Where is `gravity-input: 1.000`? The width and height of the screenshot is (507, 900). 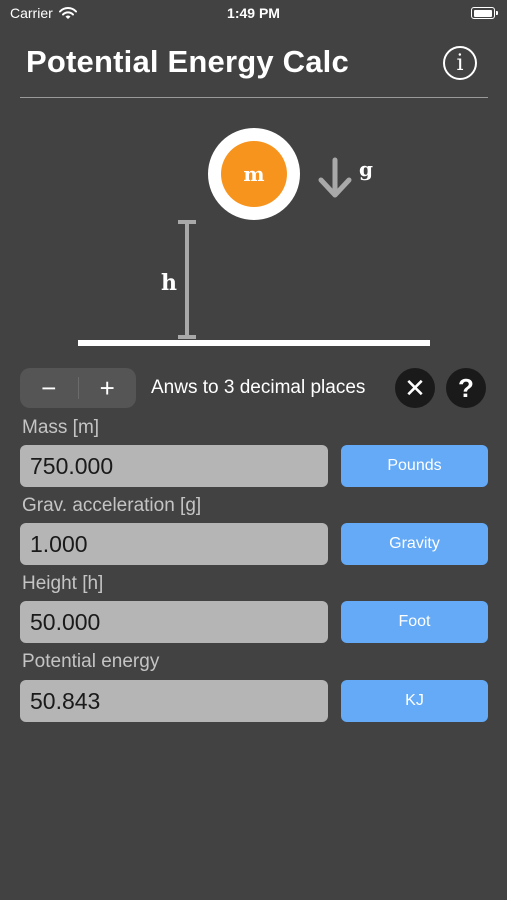 gravity-input: 1.000 is located at coordinates (174, 544).